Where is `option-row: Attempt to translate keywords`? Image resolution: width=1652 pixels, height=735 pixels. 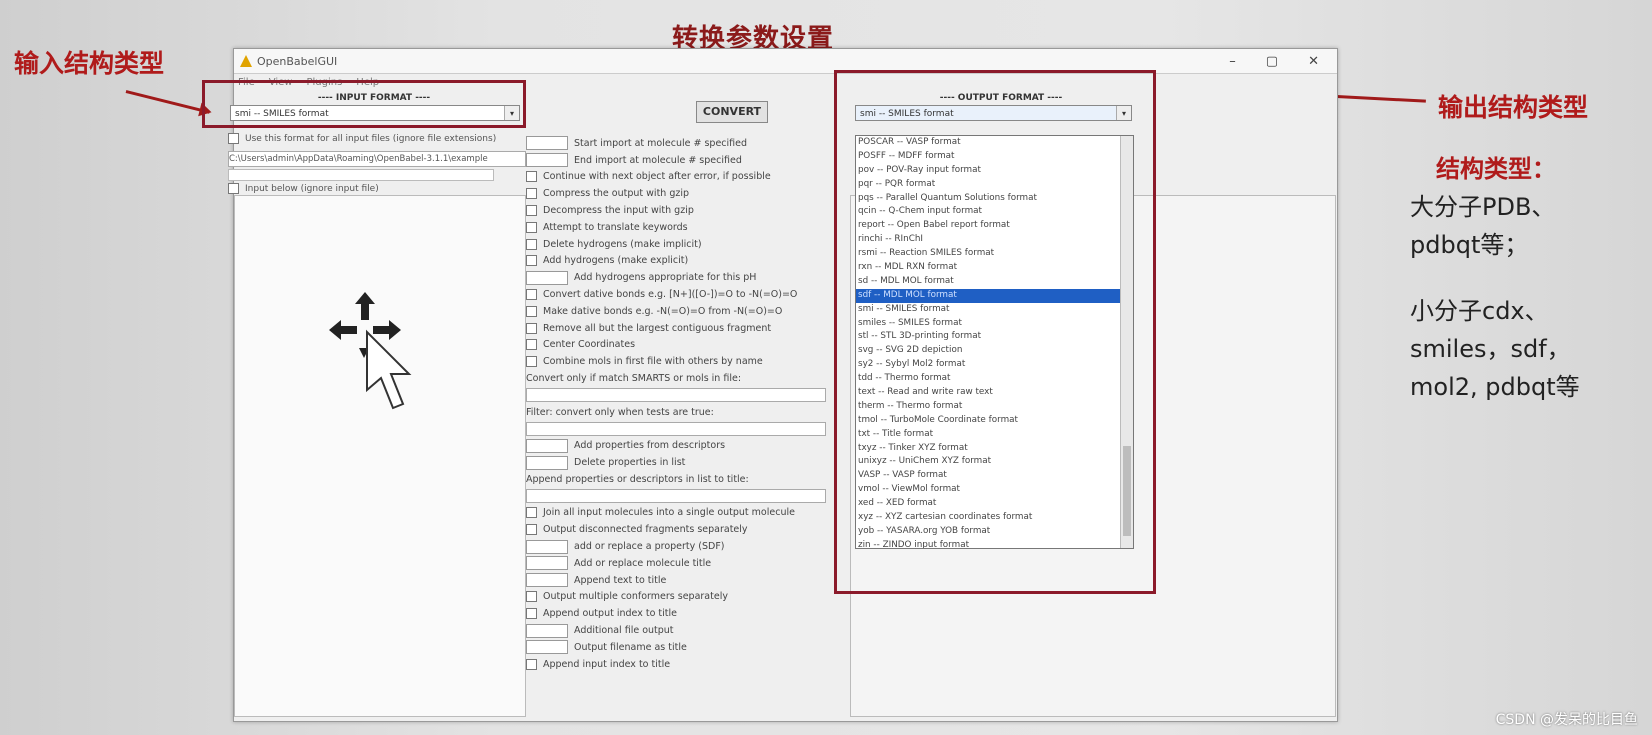
option-row: Attempt to translate keywords is located at coordinates (681, 227).